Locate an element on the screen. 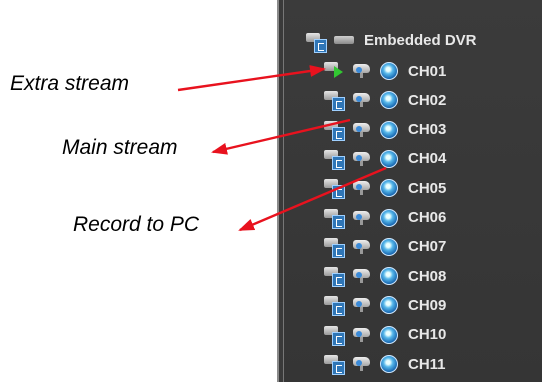  channel-label: CH04 is located at coordinates (427, 159).